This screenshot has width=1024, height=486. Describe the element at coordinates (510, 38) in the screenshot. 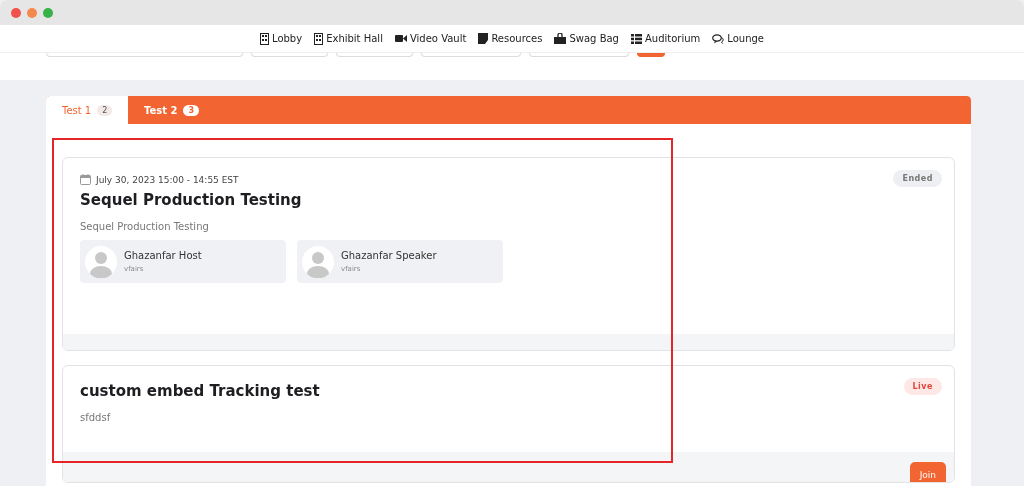

I see `nav-link: Resources` at that location.